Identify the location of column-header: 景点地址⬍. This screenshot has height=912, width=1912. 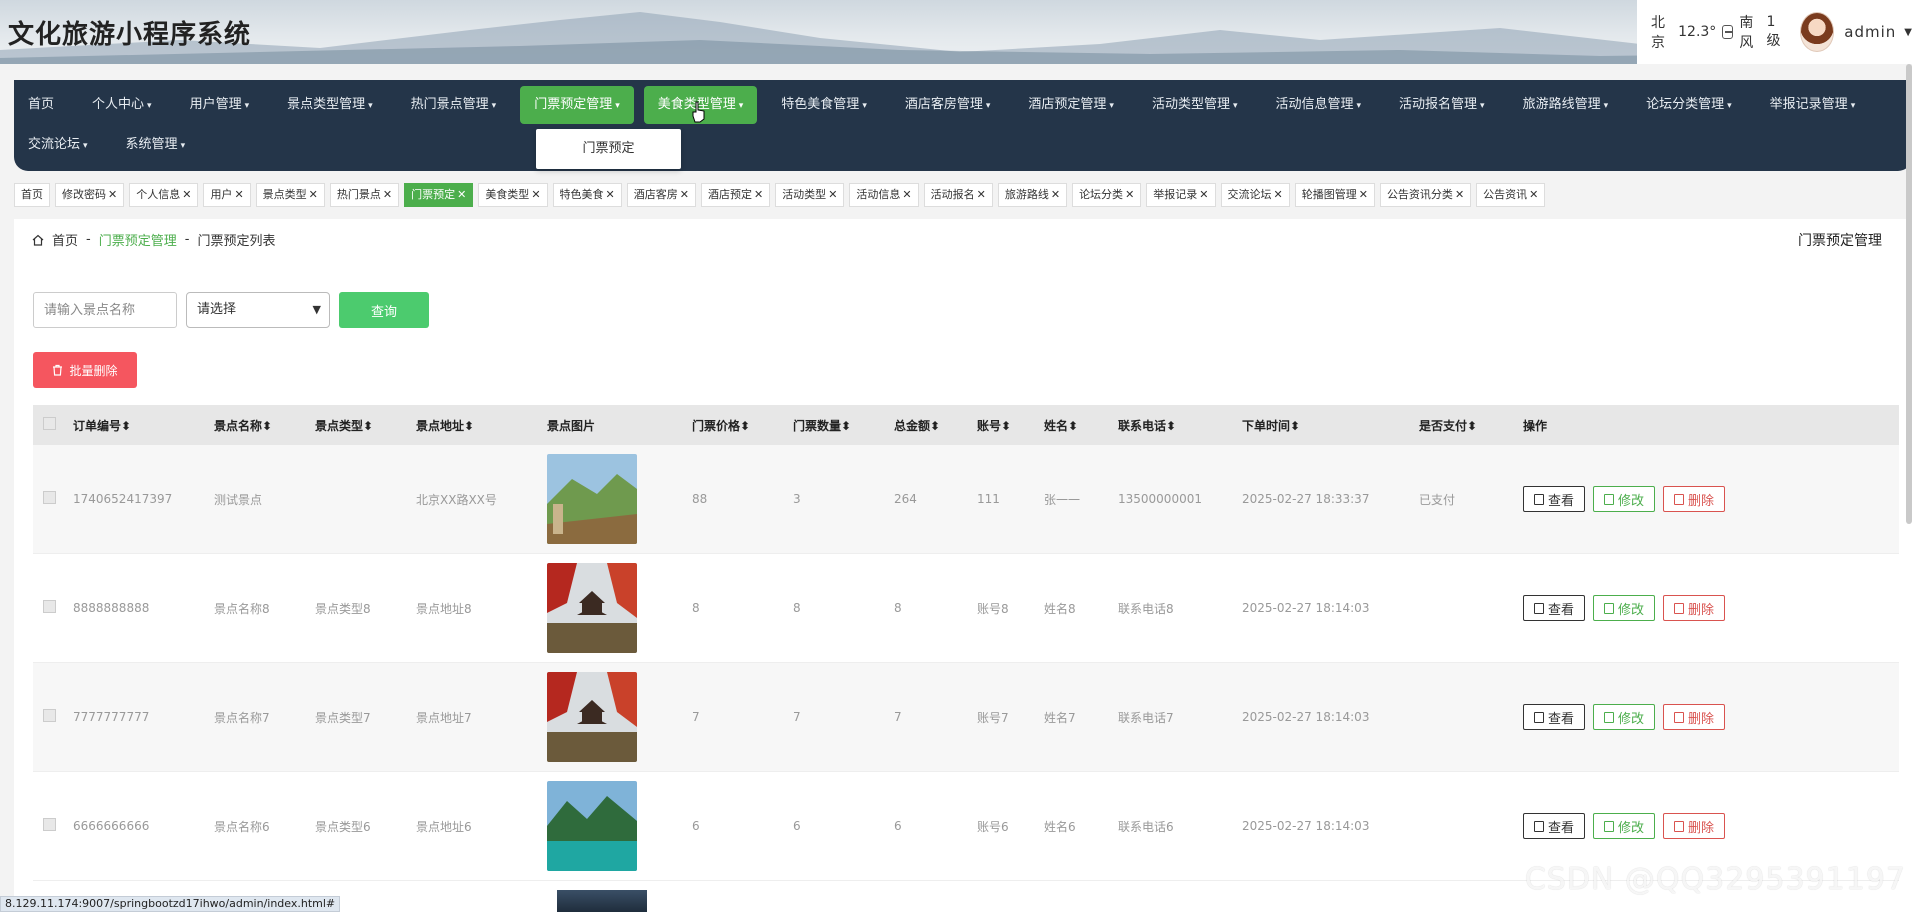
(481, 425).